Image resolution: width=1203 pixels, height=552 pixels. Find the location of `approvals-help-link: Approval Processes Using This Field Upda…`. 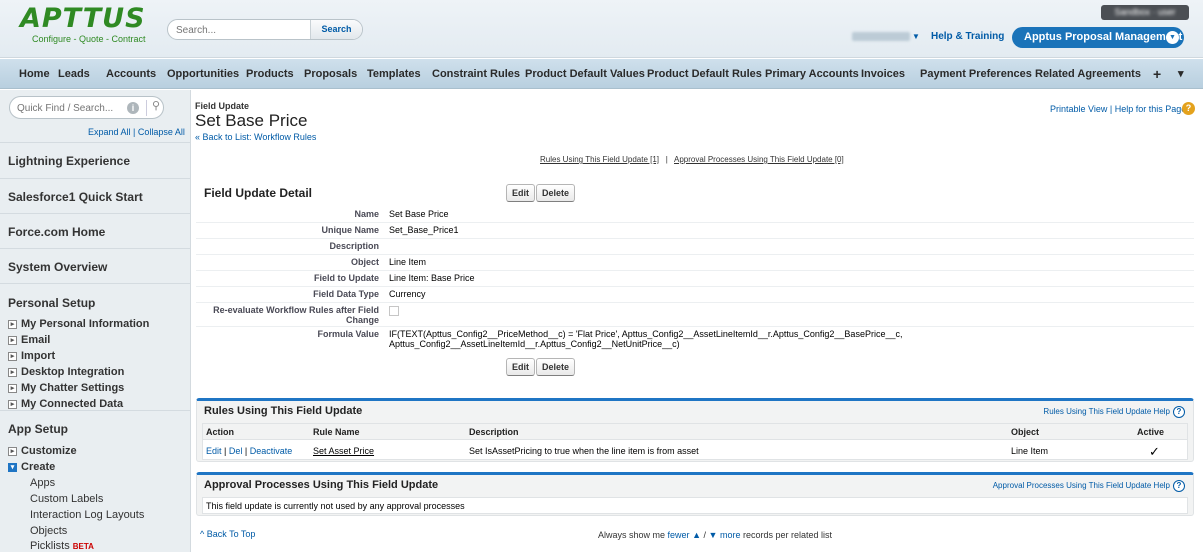

approvals-help-link: Approval Processes Using This Field Upda… is located at coordinates (1089, 486).